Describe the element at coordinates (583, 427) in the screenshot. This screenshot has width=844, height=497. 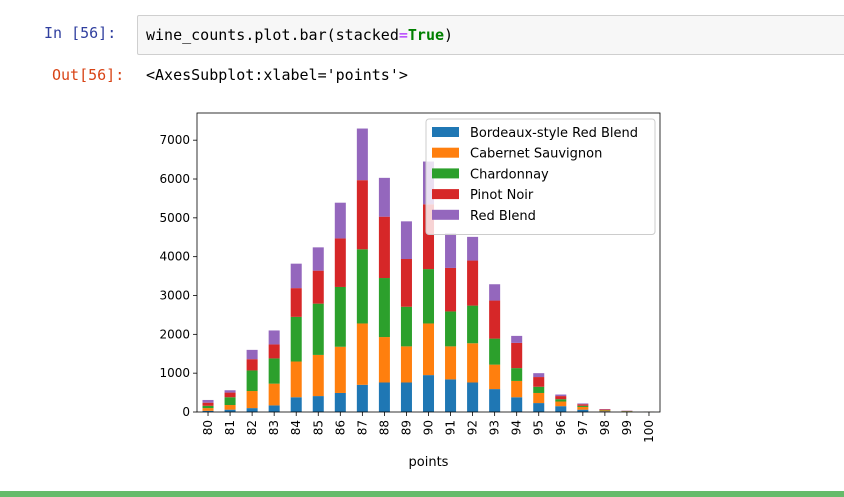
I see `x-tick-label-97: 97` at that location.